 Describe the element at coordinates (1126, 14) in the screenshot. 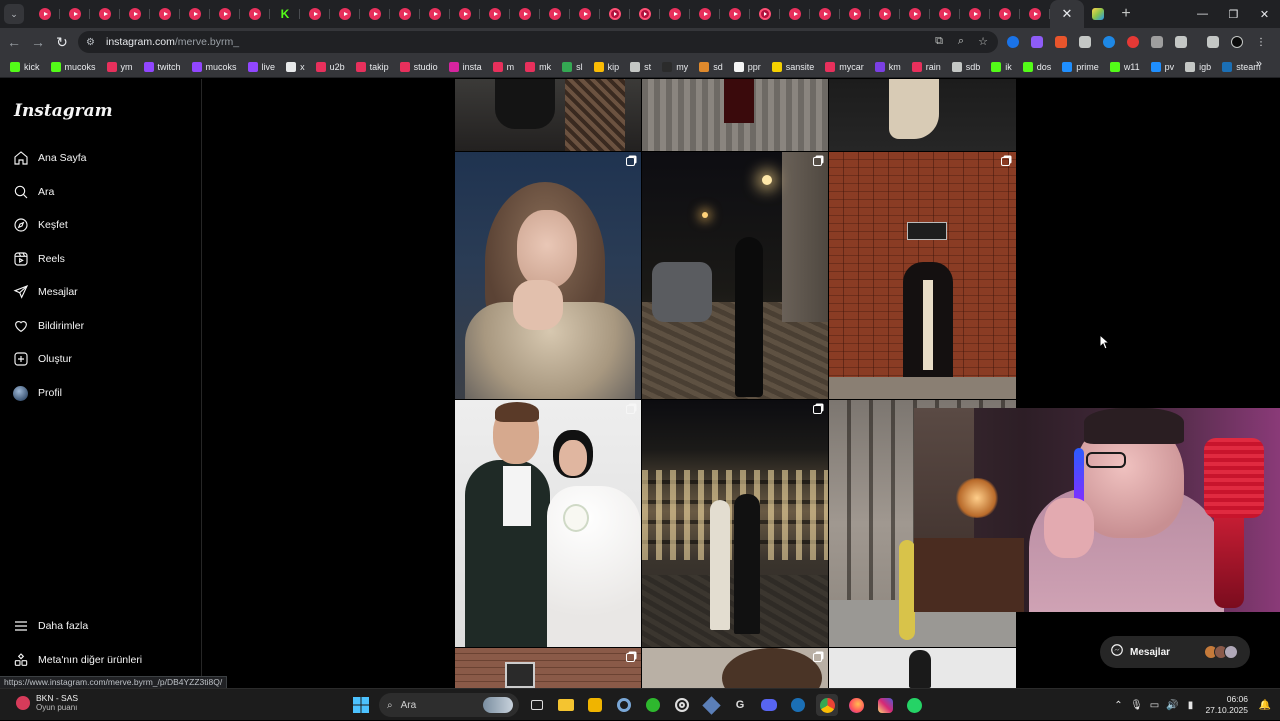

I see `new-tab-button: +` at that location.